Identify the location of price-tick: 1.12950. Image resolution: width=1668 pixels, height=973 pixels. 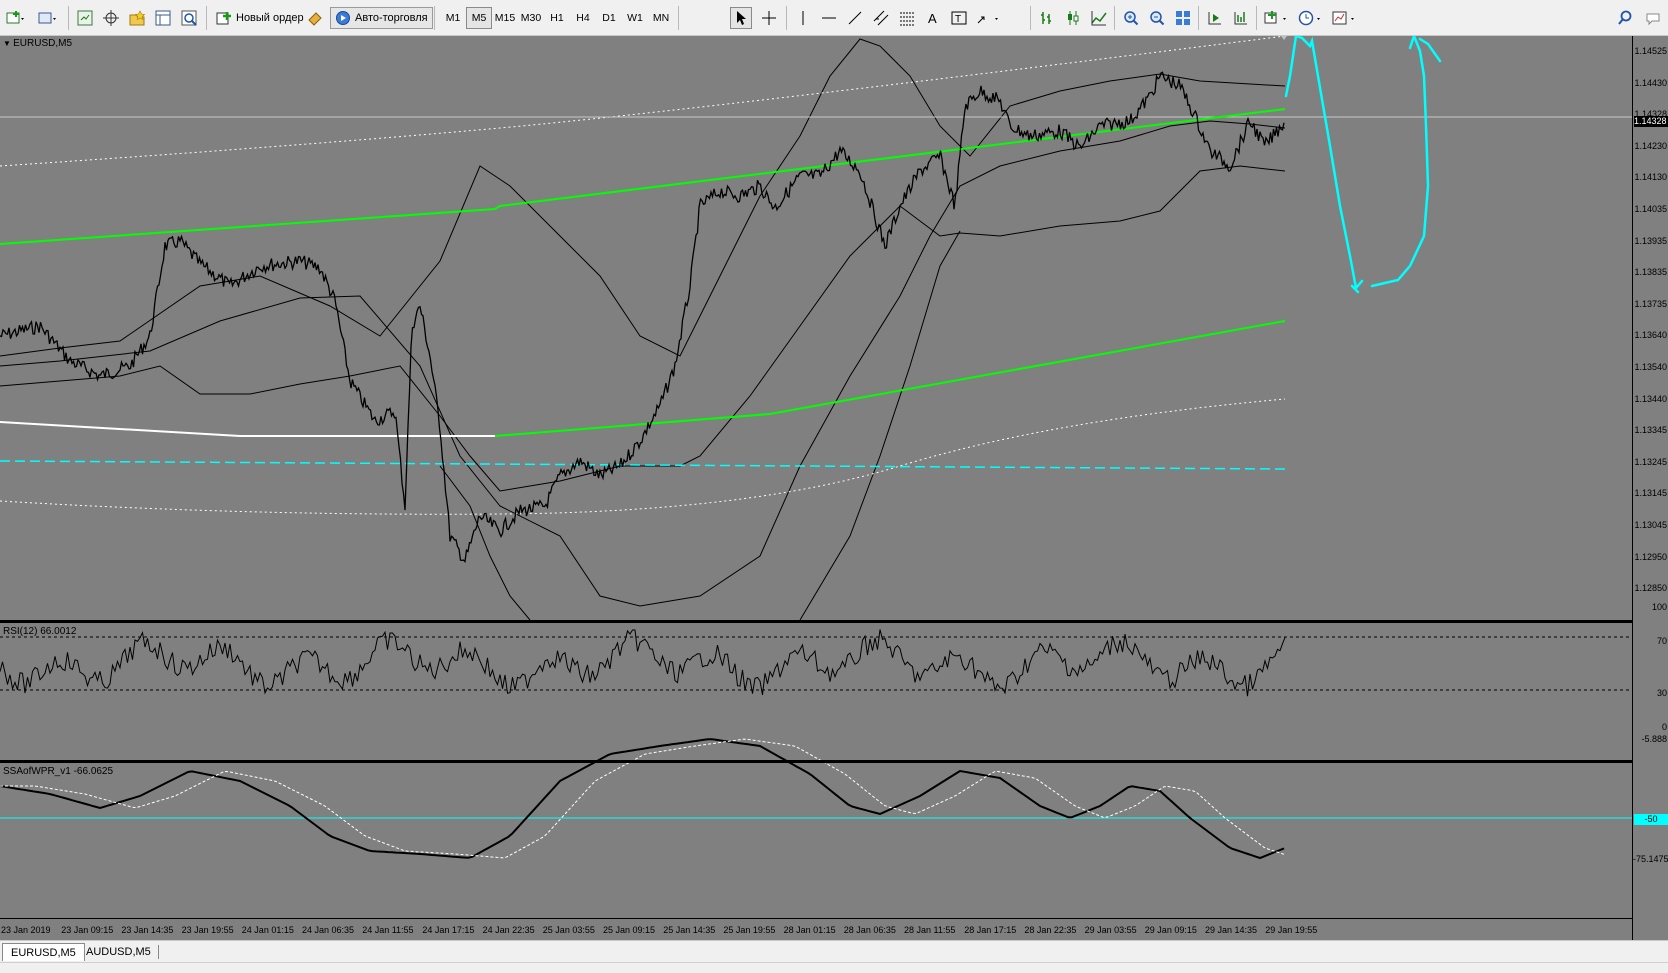
(1650, 556).